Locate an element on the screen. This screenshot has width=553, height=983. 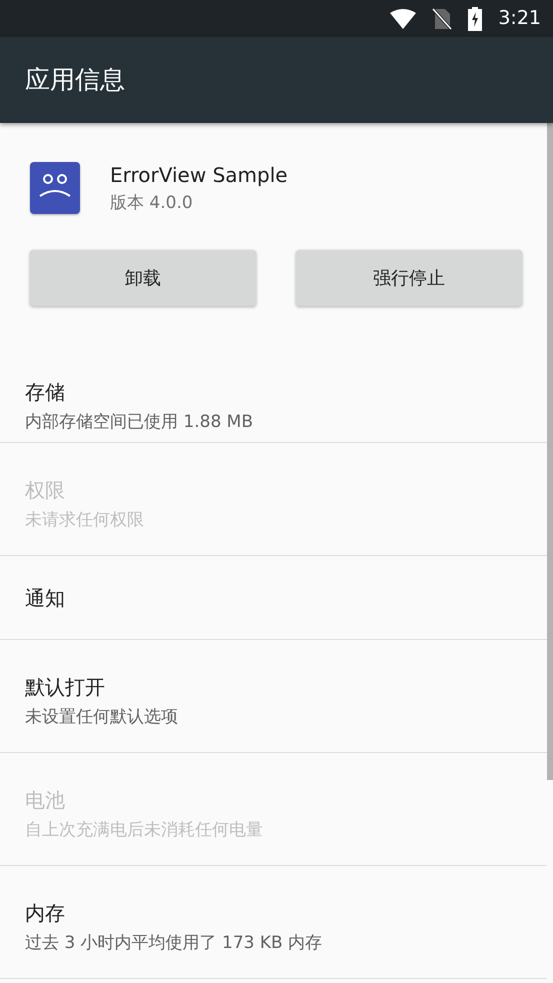
action-button: 卸载 is located at coordinates (143, 278).